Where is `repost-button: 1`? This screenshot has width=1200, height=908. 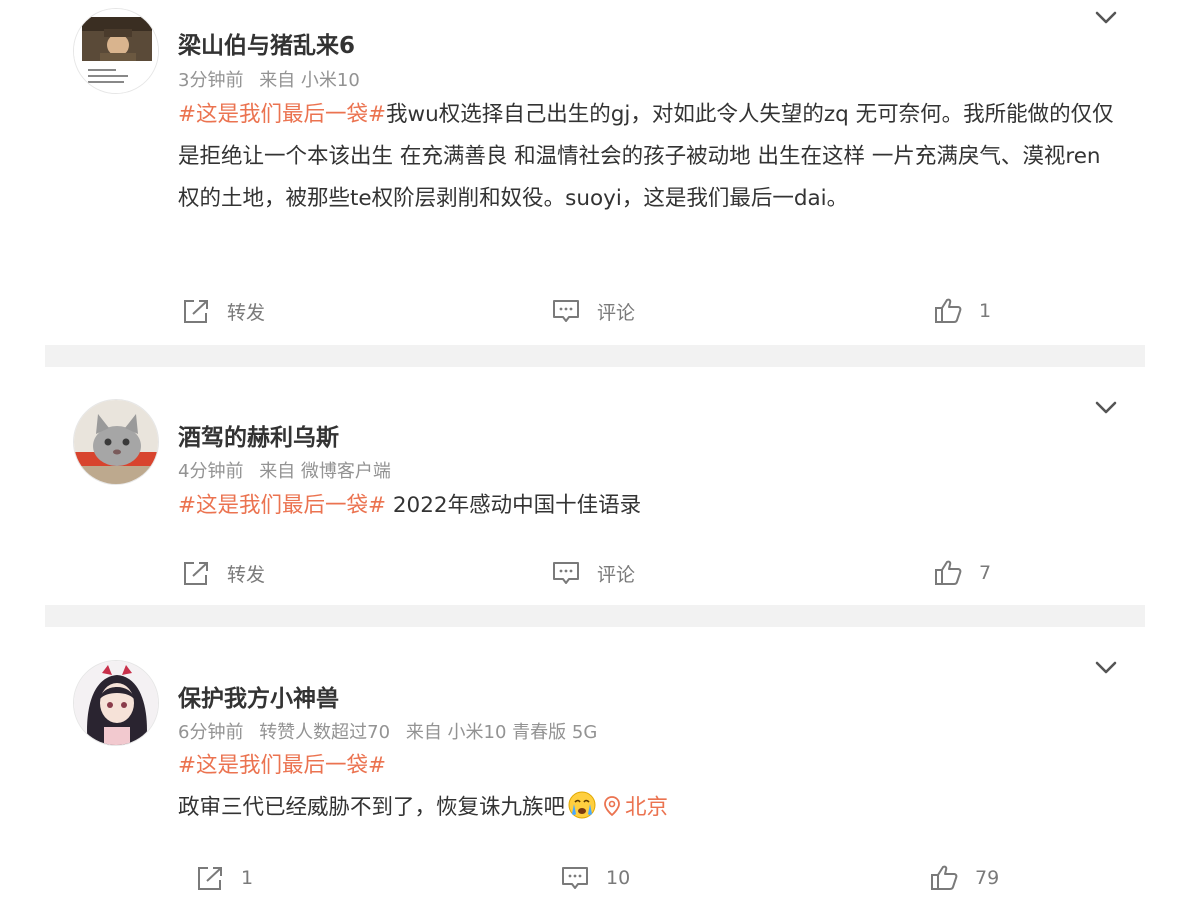
repost-button: 1 is located at coordinates (224, 878).